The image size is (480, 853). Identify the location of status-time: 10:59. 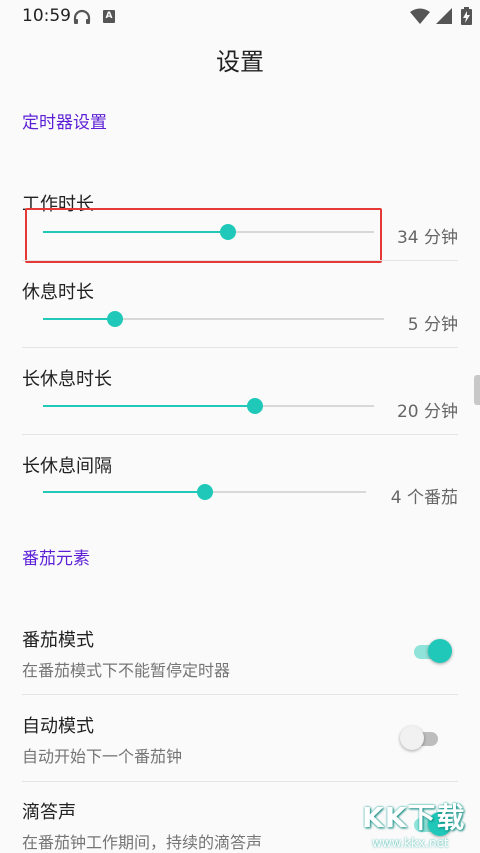
(46, 16).